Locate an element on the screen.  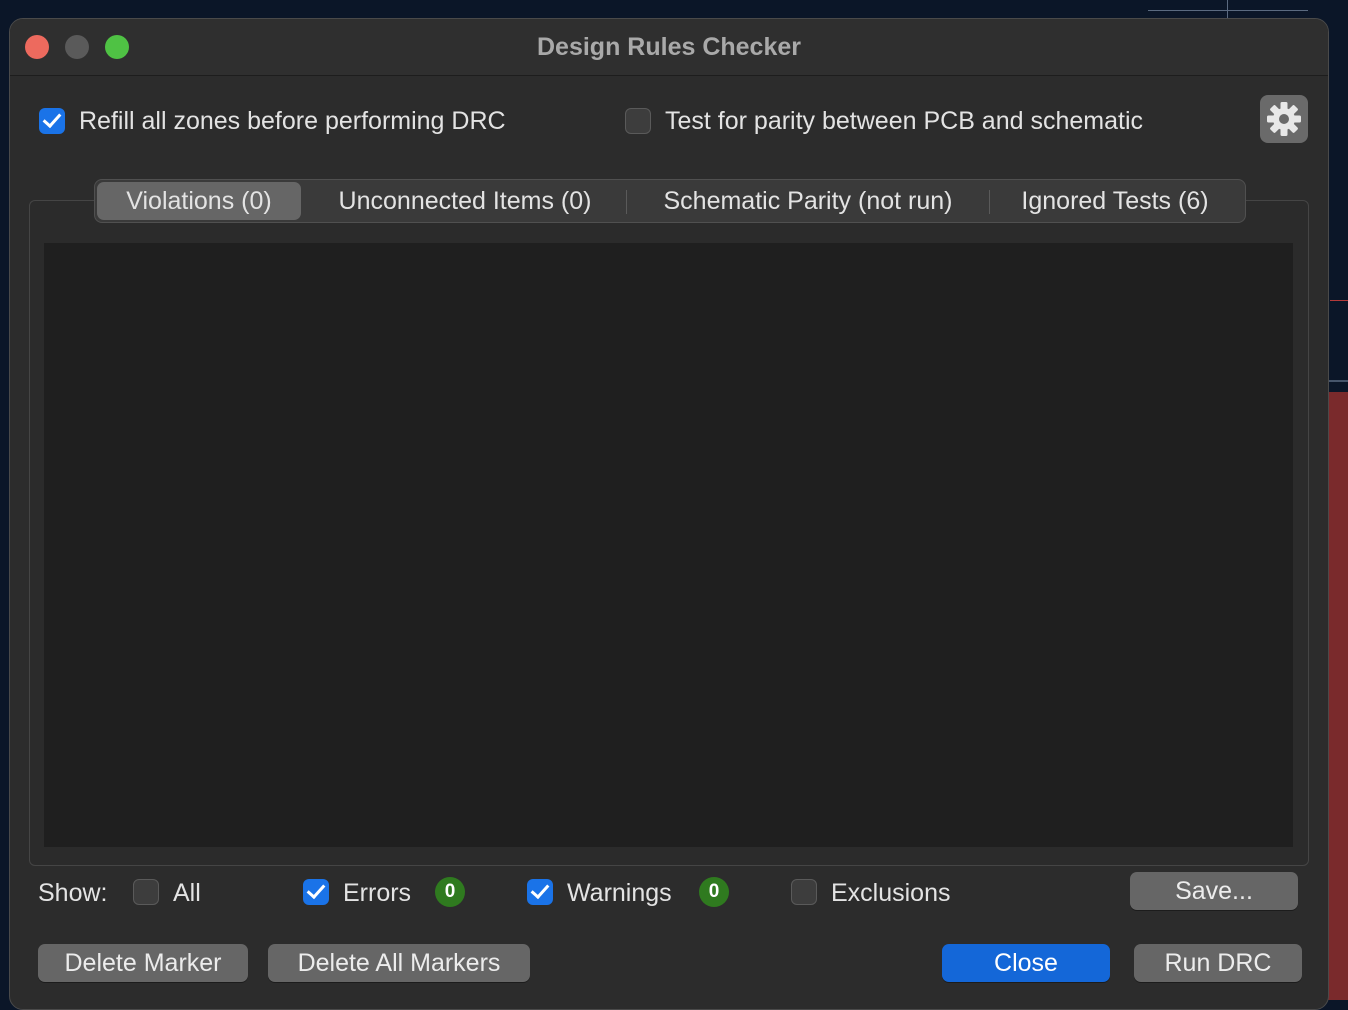
window-title: Design Rules Checker is located at coordinates (669, 47).